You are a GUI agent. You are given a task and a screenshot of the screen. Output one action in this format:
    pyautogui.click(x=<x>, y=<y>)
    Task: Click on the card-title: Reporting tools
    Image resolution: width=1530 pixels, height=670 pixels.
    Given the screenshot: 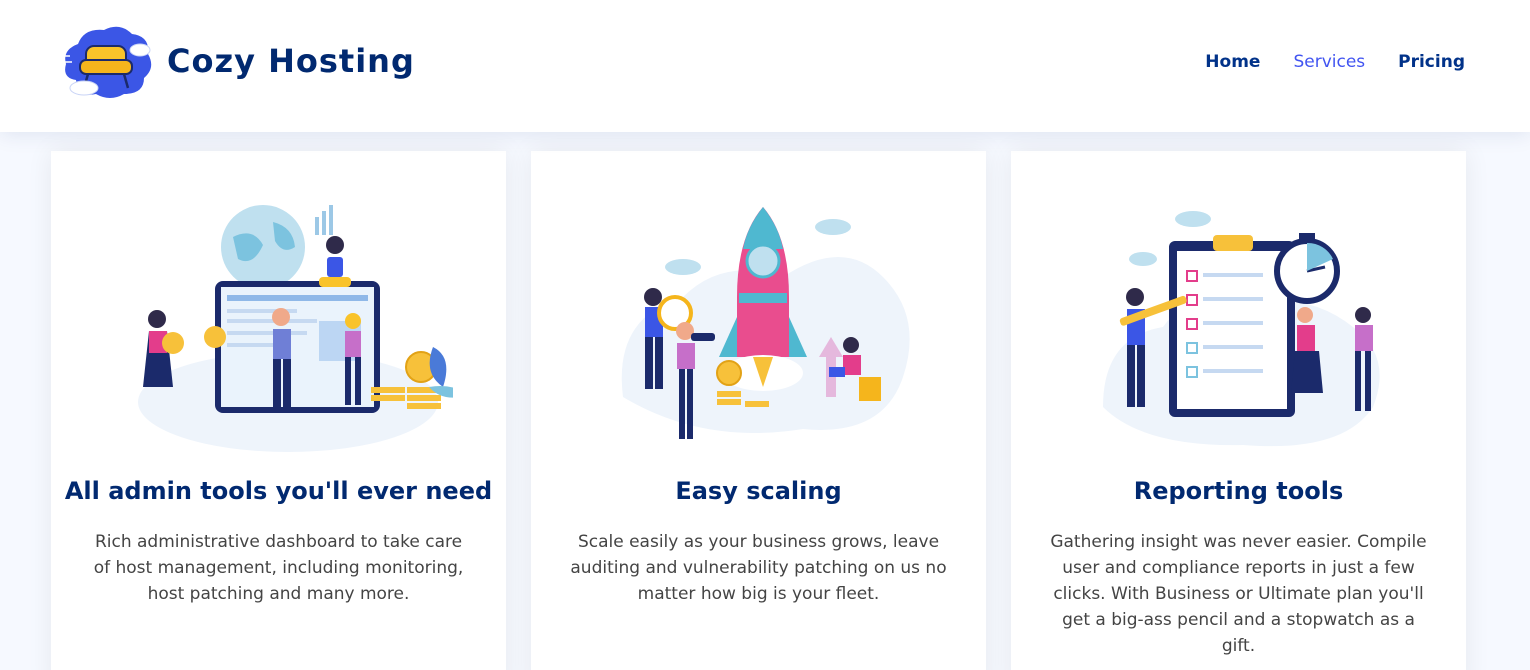 What is the action you would take?
    pyautogui.click(x=1238, y=491)
    